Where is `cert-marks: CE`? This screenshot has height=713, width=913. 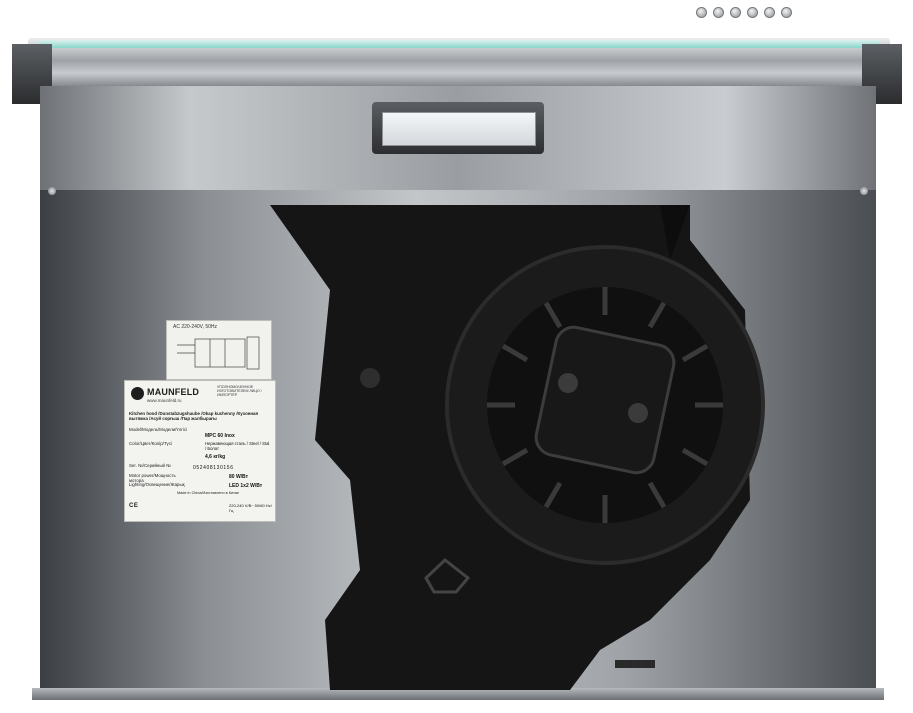 cert-marks: CE is located at coordinates (134, 506).